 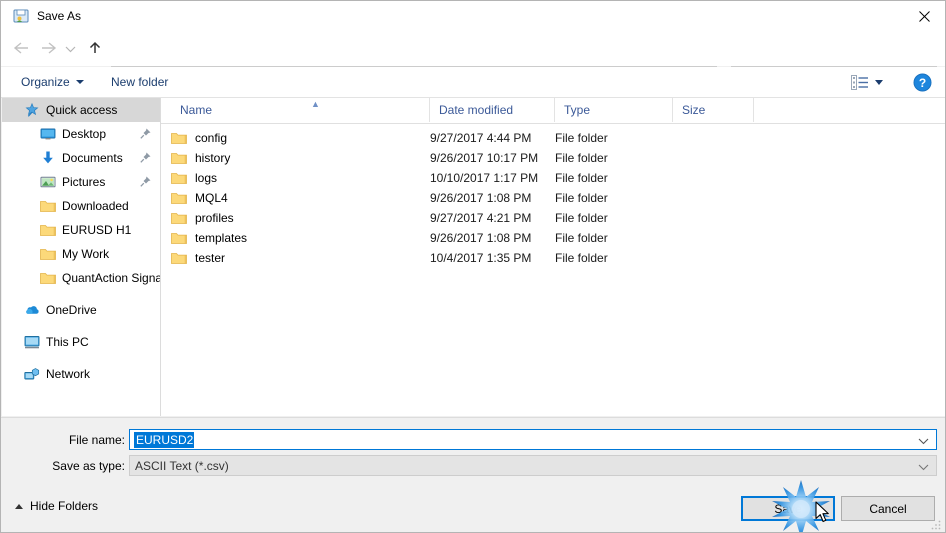 I want to click on file-date-cell: 9/26/2017 1:08 PM, so click(x=481, y=238).